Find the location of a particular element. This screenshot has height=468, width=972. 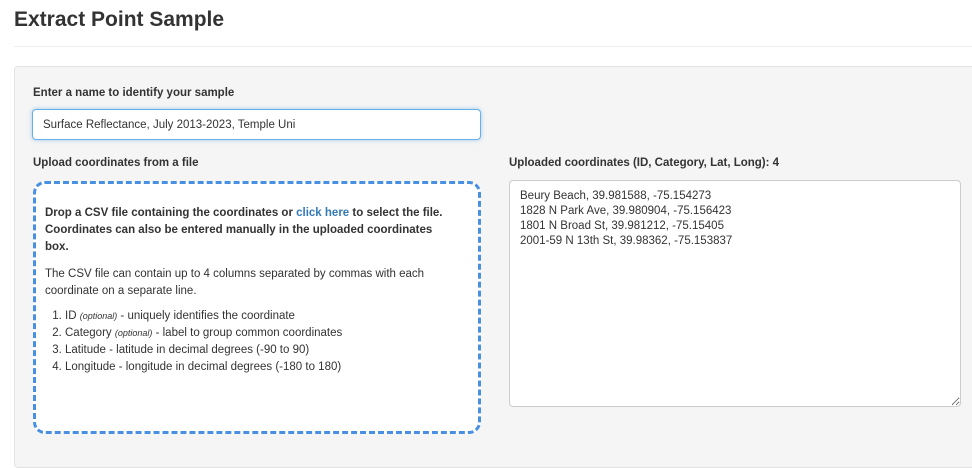

column-description: - label to group common coordinates is located at coordinates (247, 333).